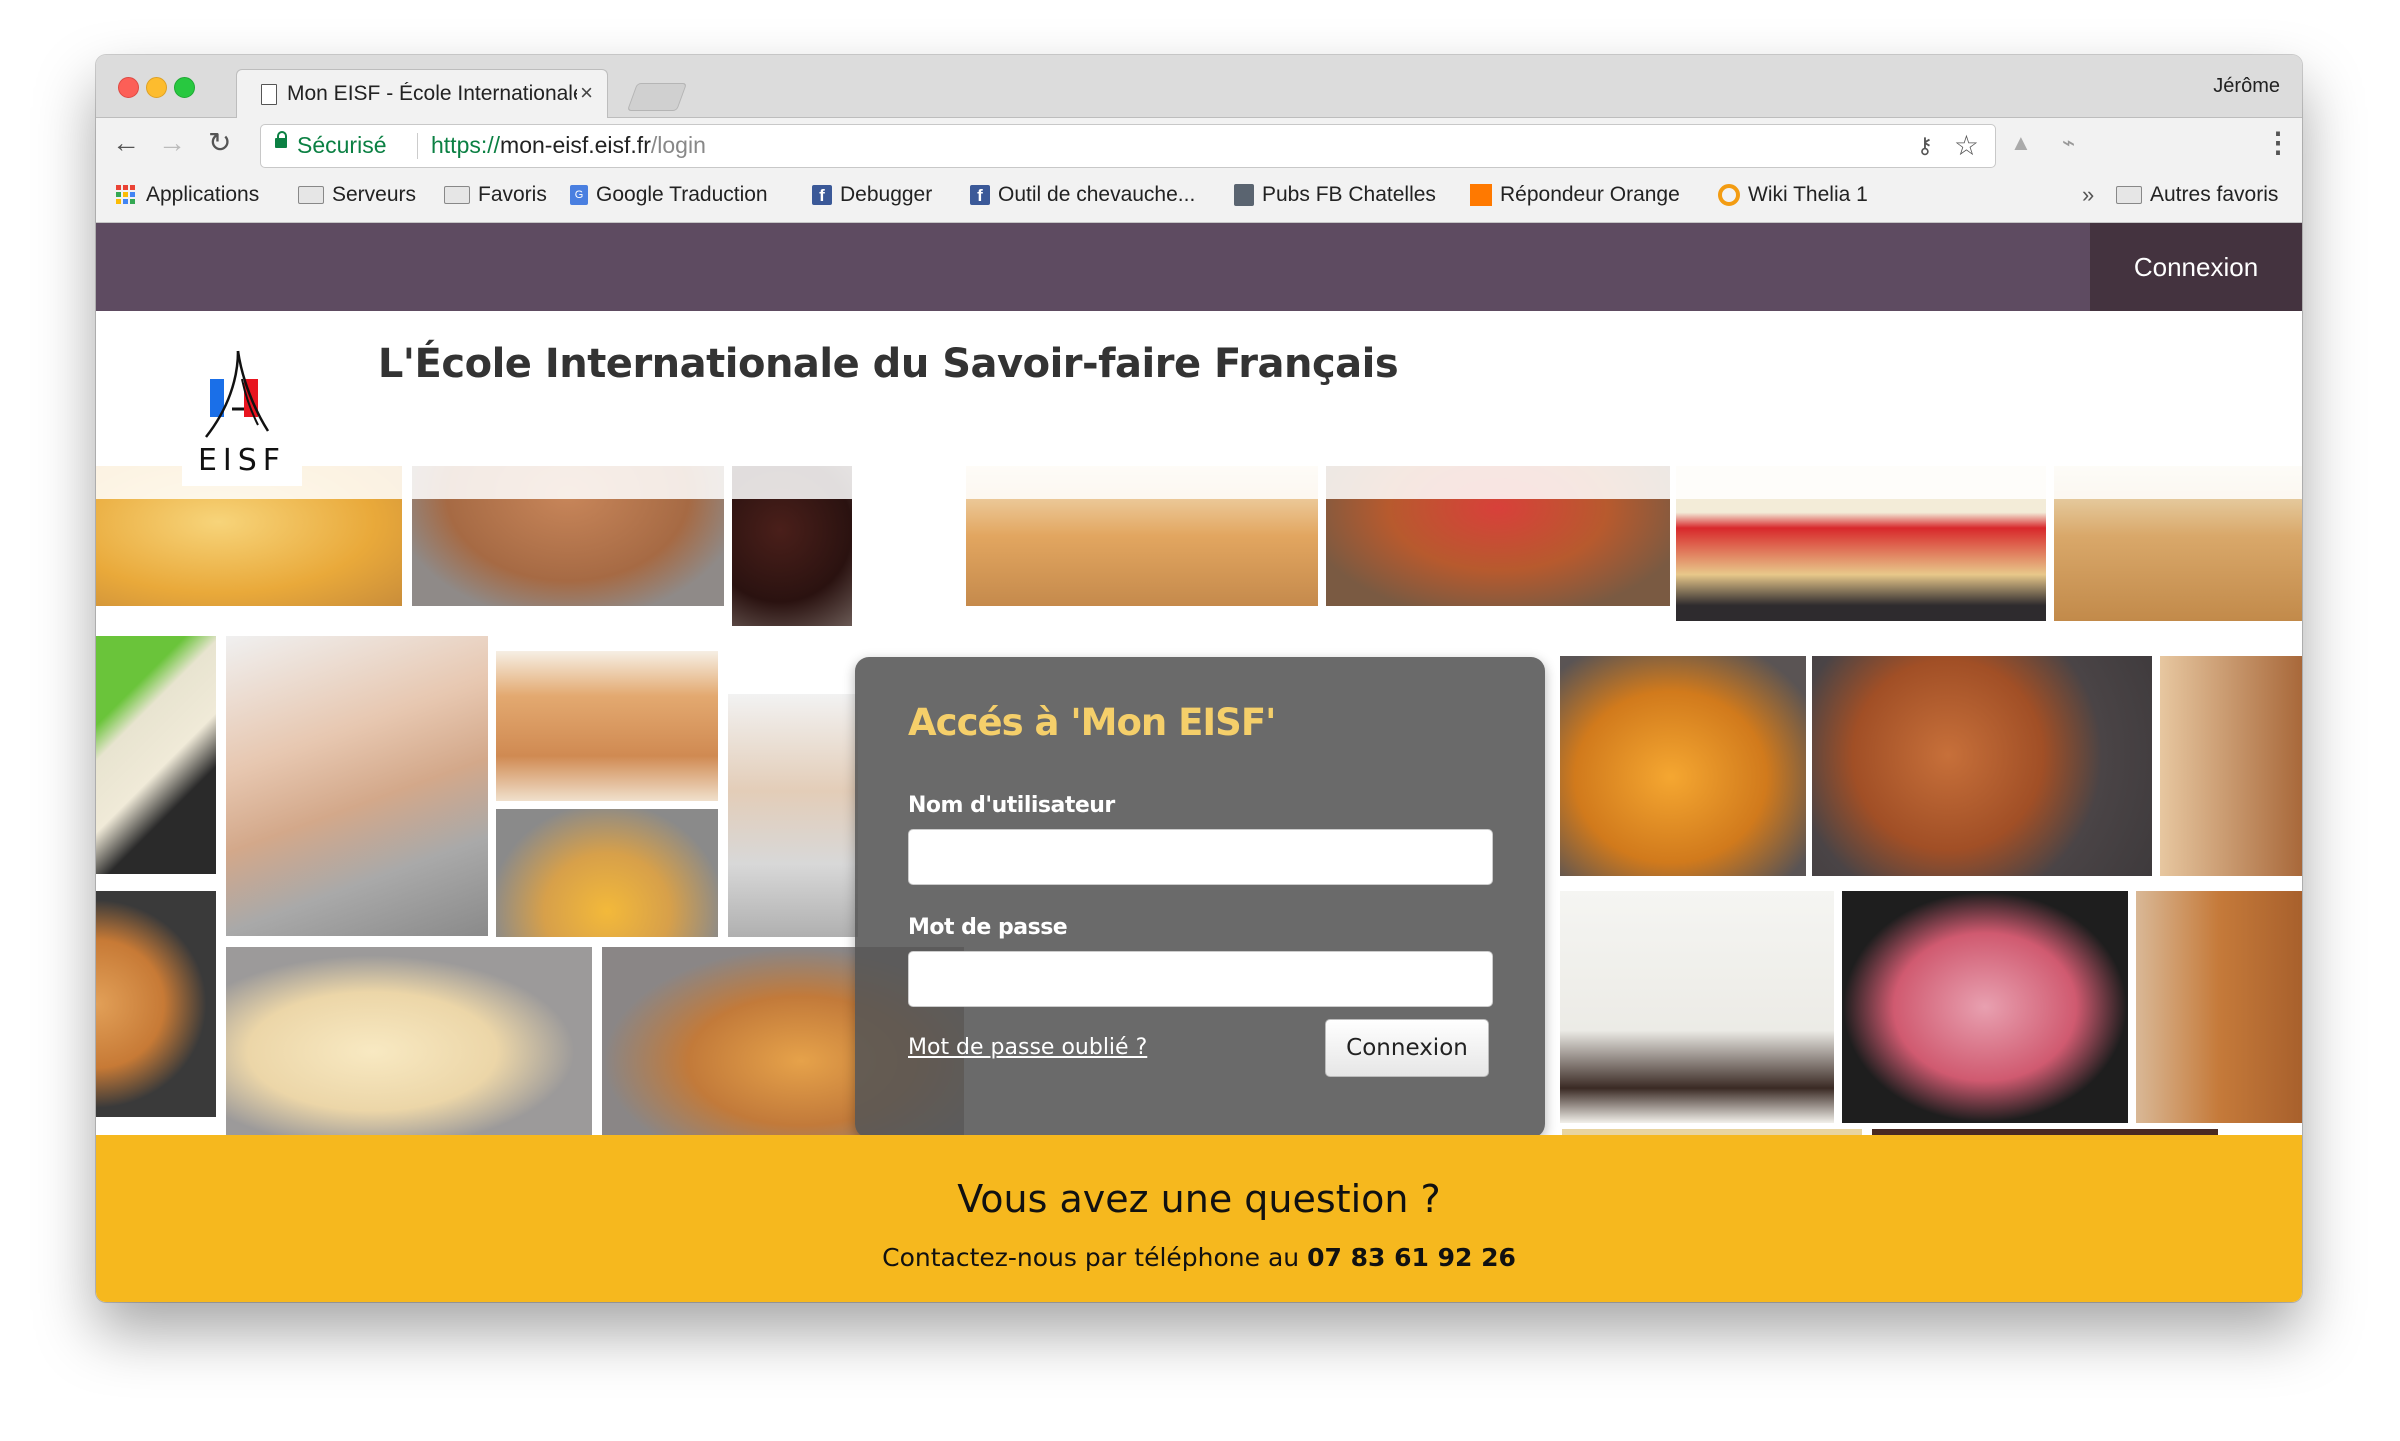 This screenshot has width=2400, height=1441. Describe the element at coordinates (281, 139) in the screenshot. I see `lock-icon` at that location.